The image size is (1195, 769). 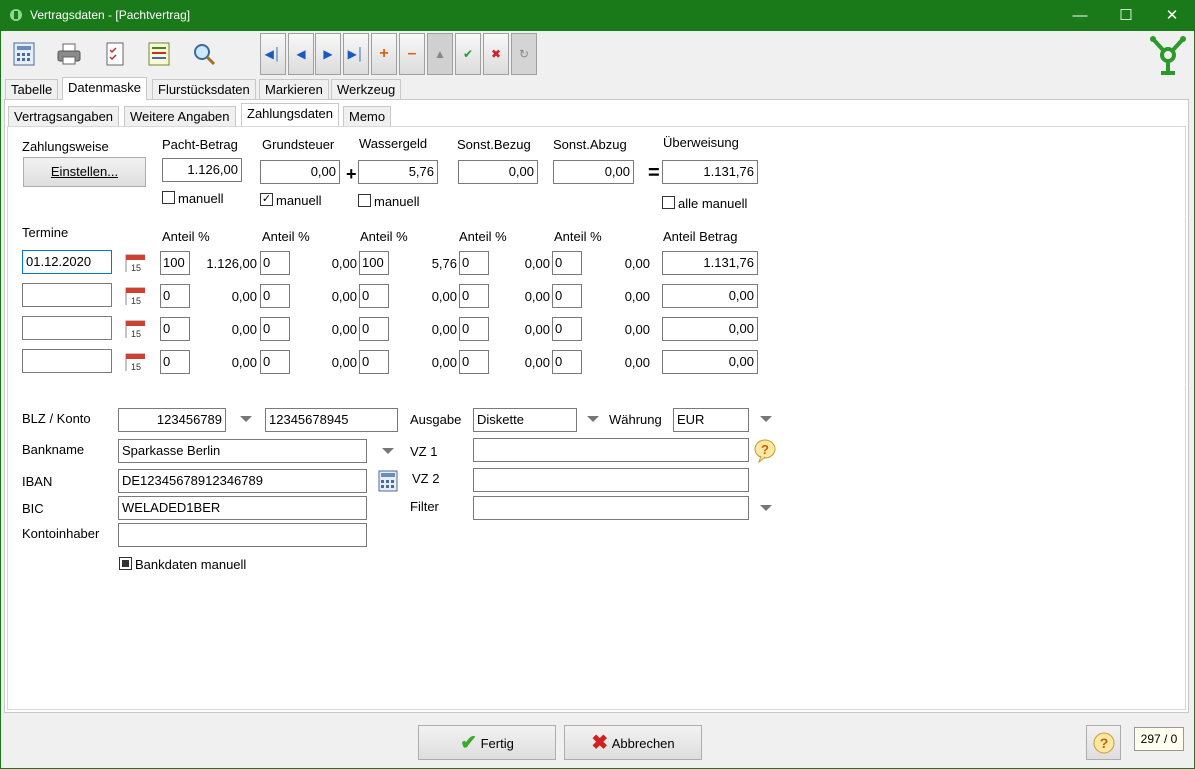 What do you see at coordinates (593, 419) in the screenshot?
I see `ausgabe-dropdown-icon` at bounding box center [593, 419].